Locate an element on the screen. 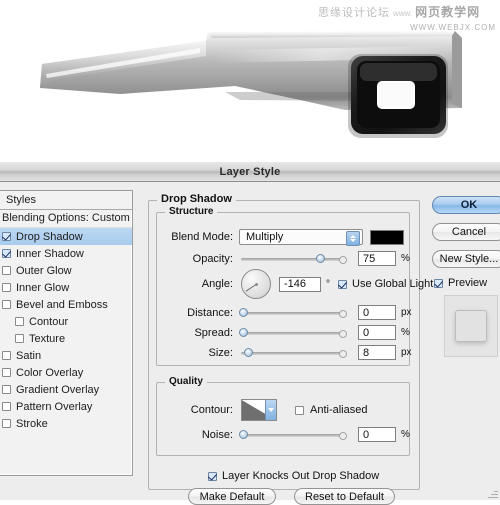 Image resolution: width=500 pixels, height=505 pixels. angle-input: -146 is located at coordinates (300, 284).